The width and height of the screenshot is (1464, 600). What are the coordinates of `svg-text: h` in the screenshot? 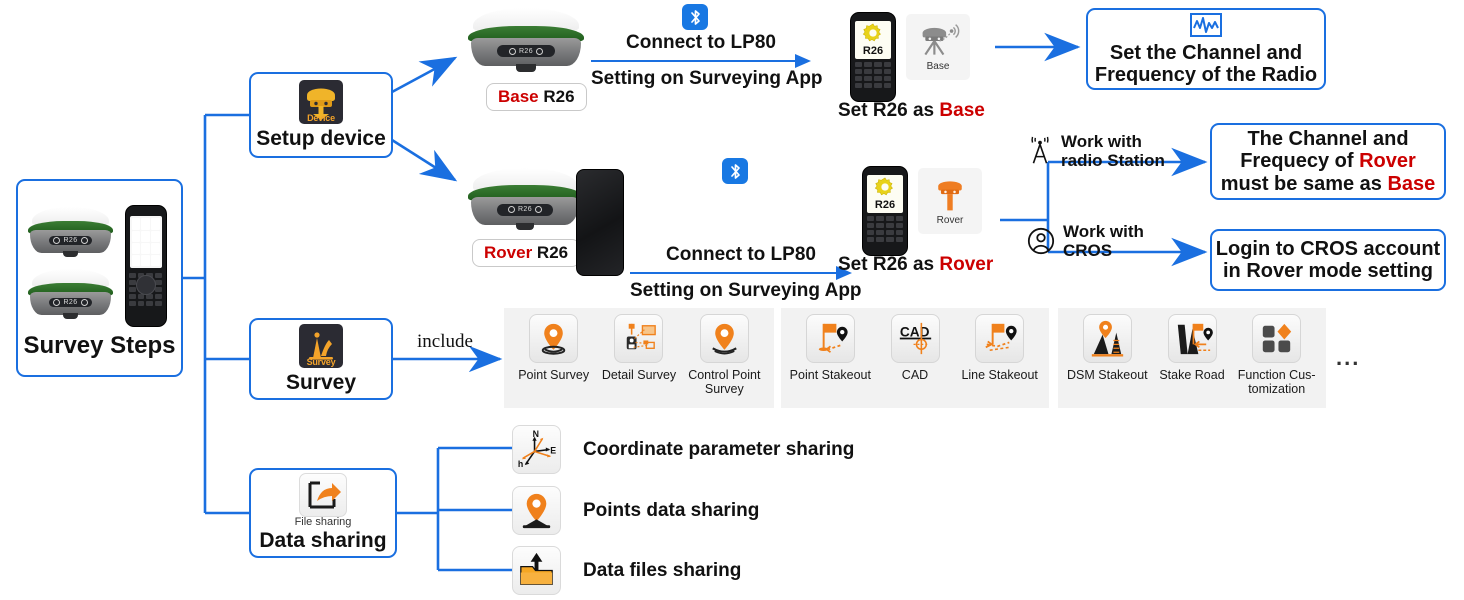 It's located at (520, 464).